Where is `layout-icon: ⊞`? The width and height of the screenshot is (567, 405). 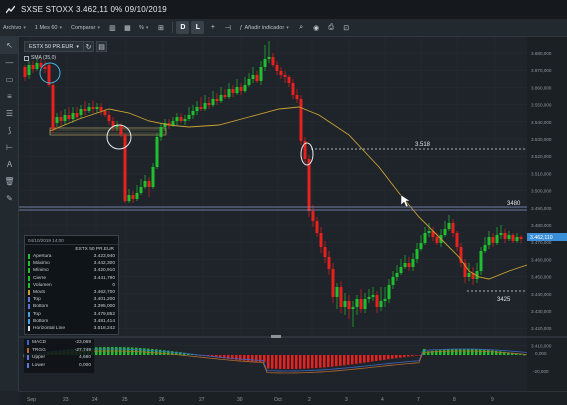 layout-icon: ⊞ is located at coordinates (160, 27).